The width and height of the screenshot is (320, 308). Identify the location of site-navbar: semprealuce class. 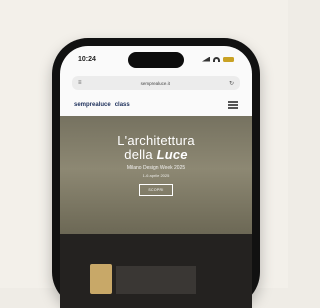
(156, 105).